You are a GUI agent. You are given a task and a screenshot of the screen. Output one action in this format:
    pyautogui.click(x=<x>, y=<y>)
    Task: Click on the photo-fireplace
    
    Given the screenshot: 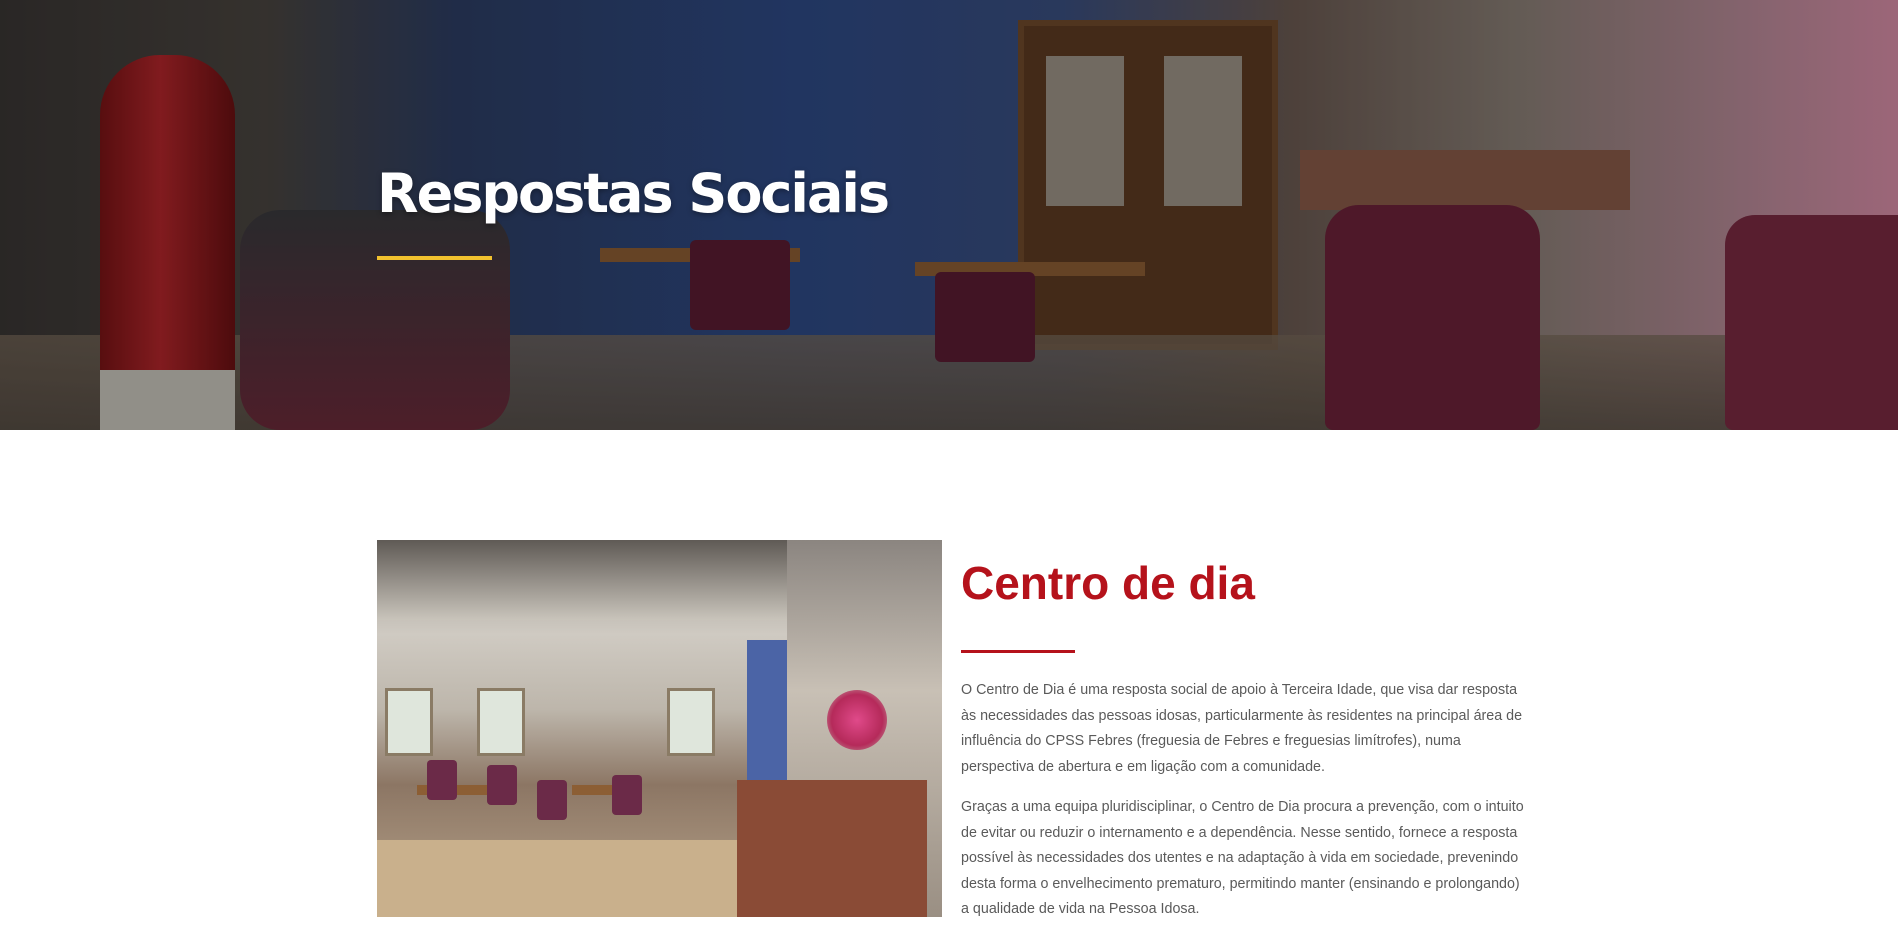 What is the action you would take?
    pyautogui.click(x=832, y=848)
    